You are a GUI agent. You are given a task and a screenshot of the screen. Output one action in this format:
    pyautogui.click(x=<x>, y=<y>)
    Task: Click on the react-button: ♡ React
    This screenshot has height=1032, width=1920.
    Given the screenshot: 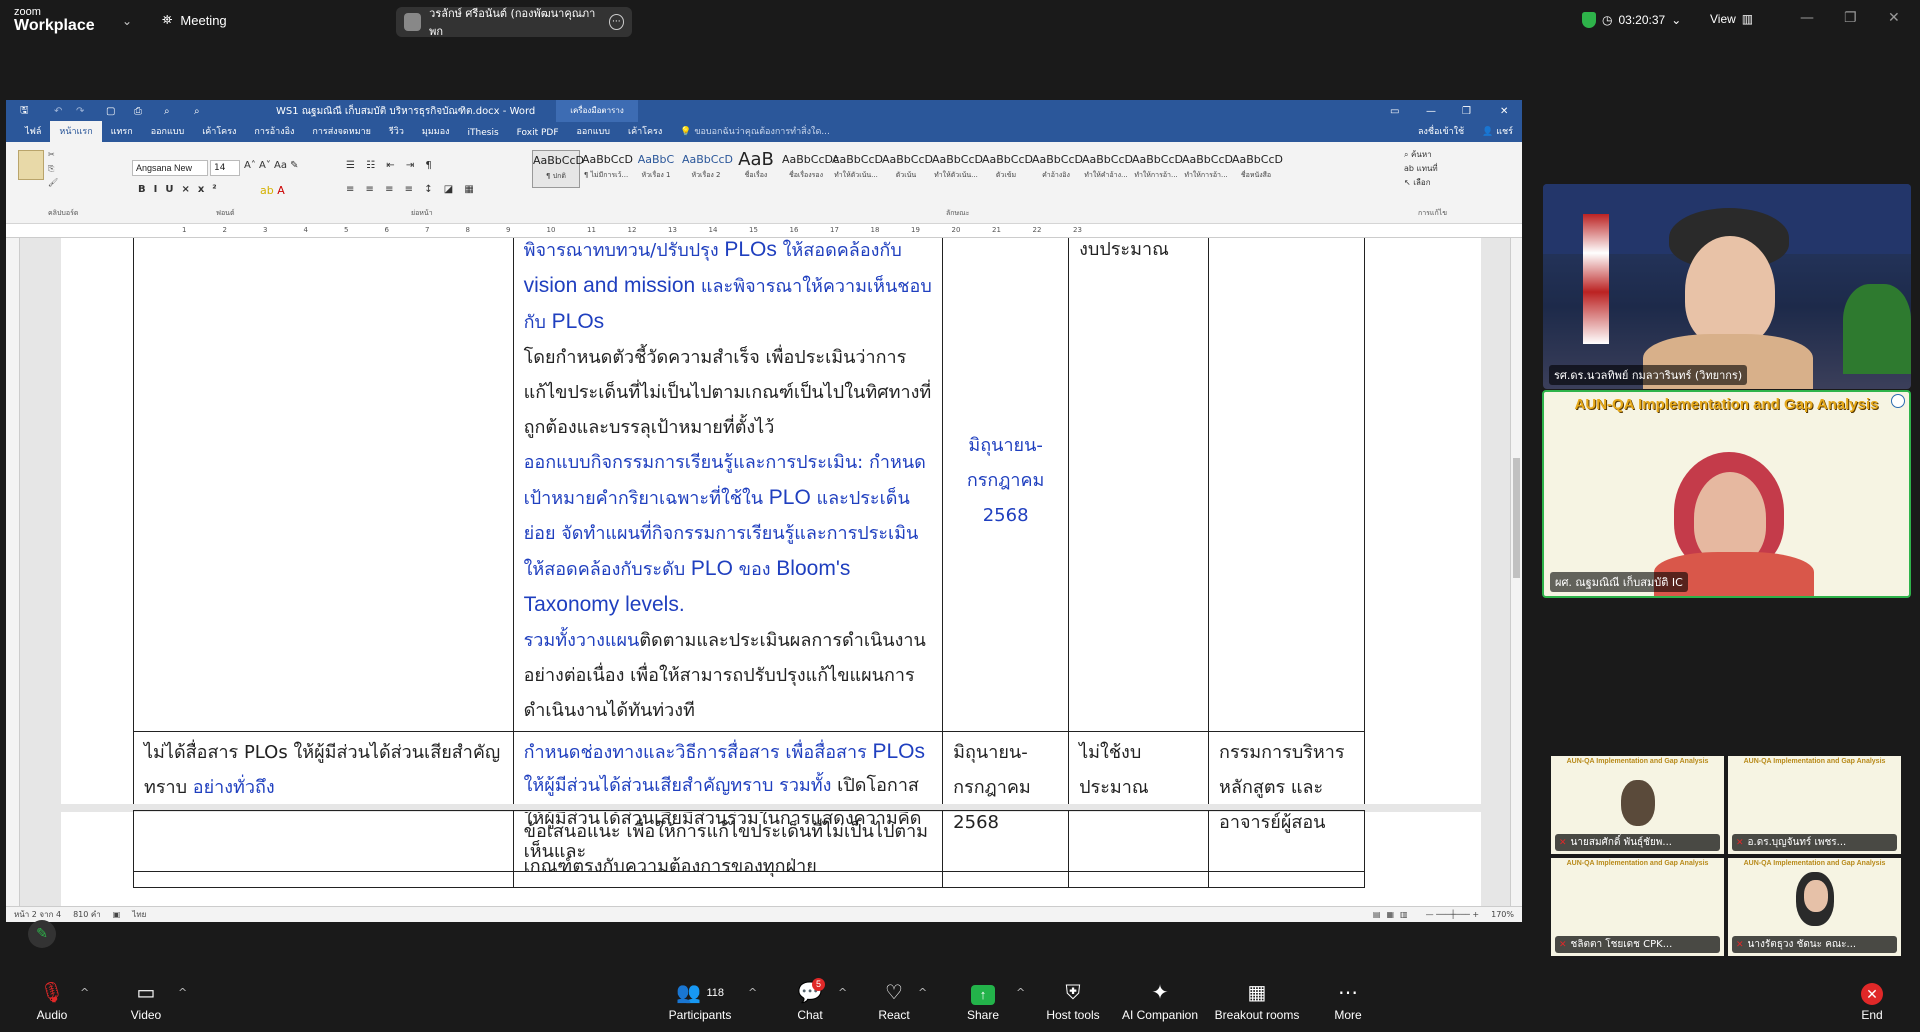 What is the action you would take?
    pyautogui.click(x=894, y=1001)
    